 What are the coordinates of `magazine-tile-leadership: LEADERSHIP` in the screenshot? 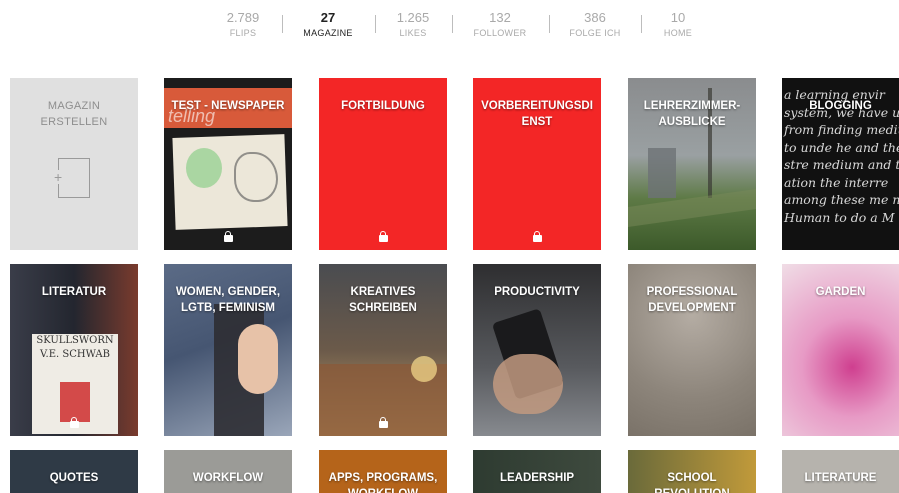 It's located at (537, 471).